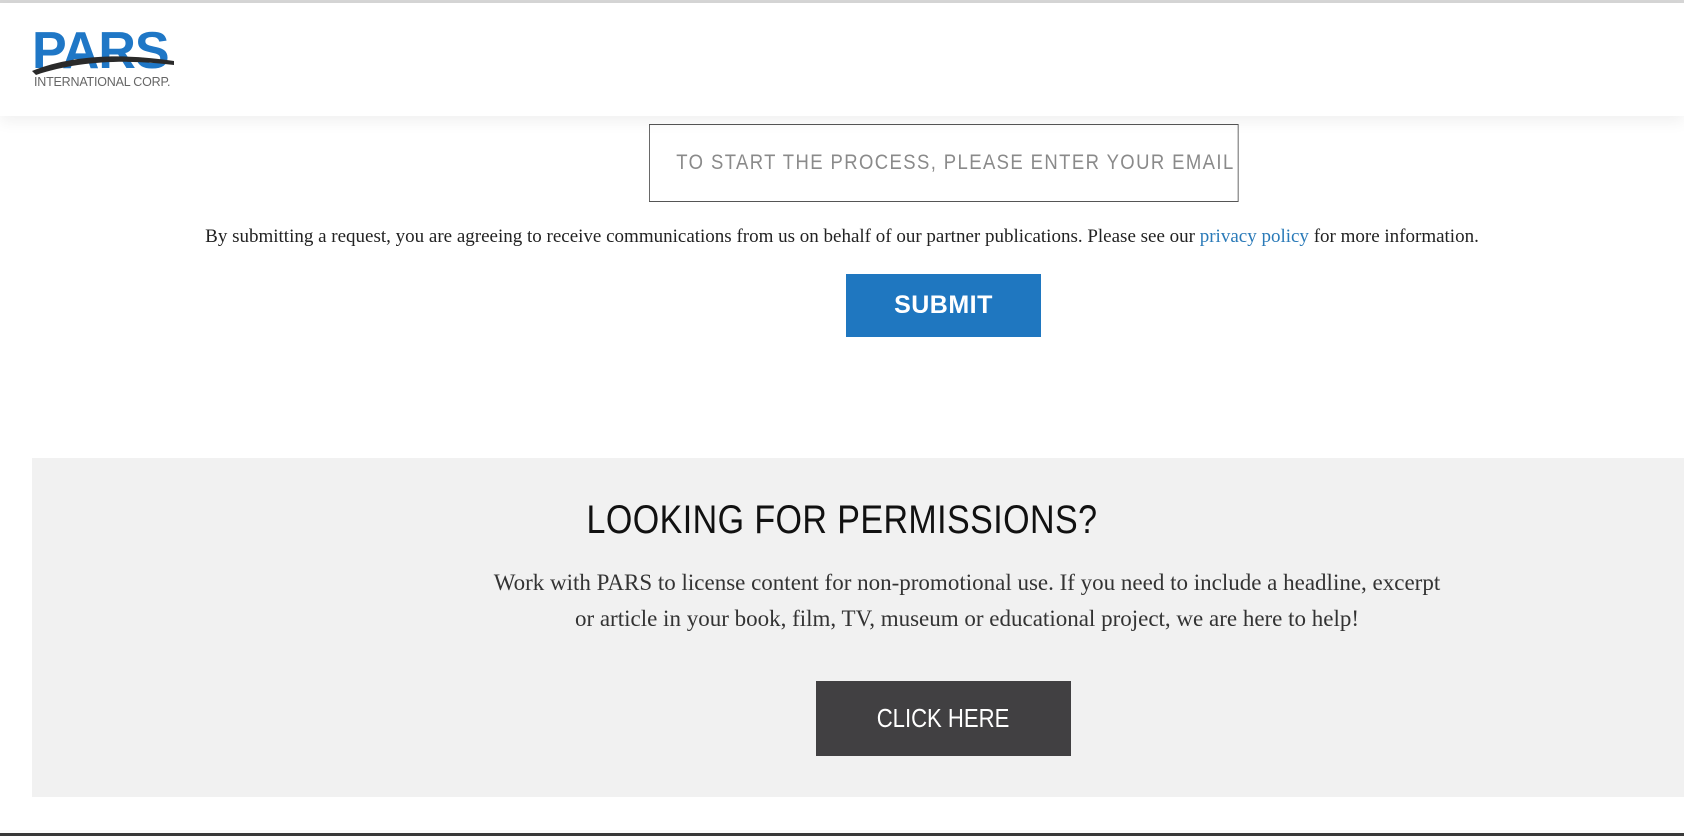 The height and width of the screenshot is (836, 1684). I want to click on click-here-label: CLICK HERE, so click(943, 718).